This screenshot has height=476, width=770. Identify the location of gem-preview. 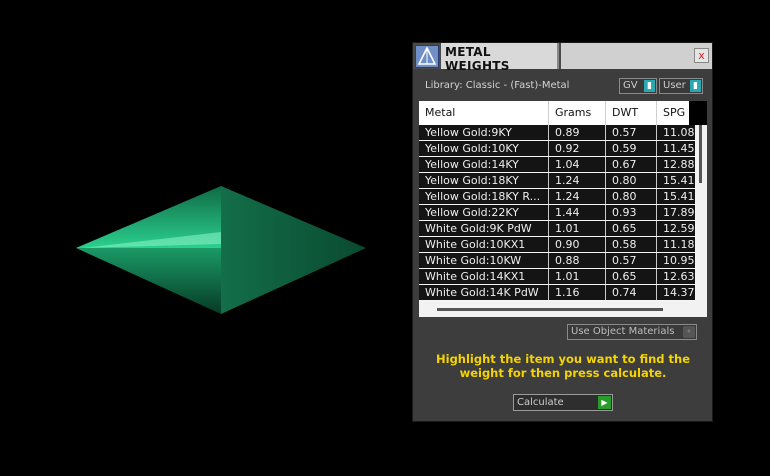
(221, 250).